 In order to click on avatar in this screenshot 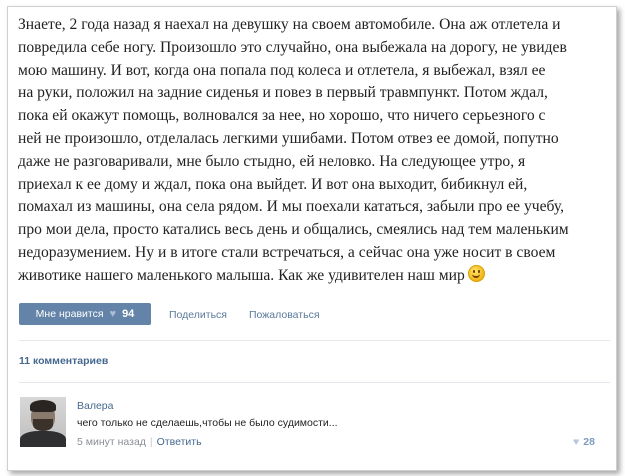, I will do `click(43, 422)`.